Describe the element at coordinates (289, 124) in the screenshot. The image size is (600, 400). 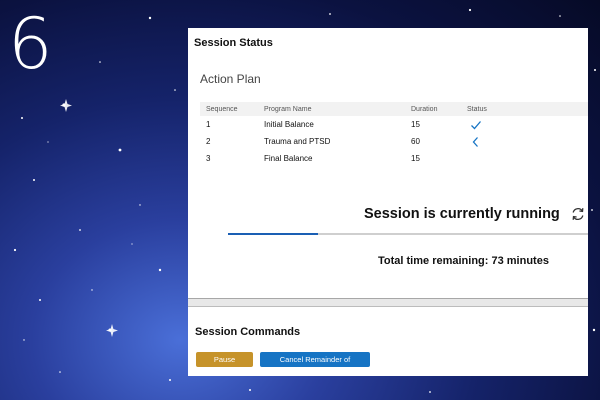
I see `program-name-cell: Initial Balance` at that location.